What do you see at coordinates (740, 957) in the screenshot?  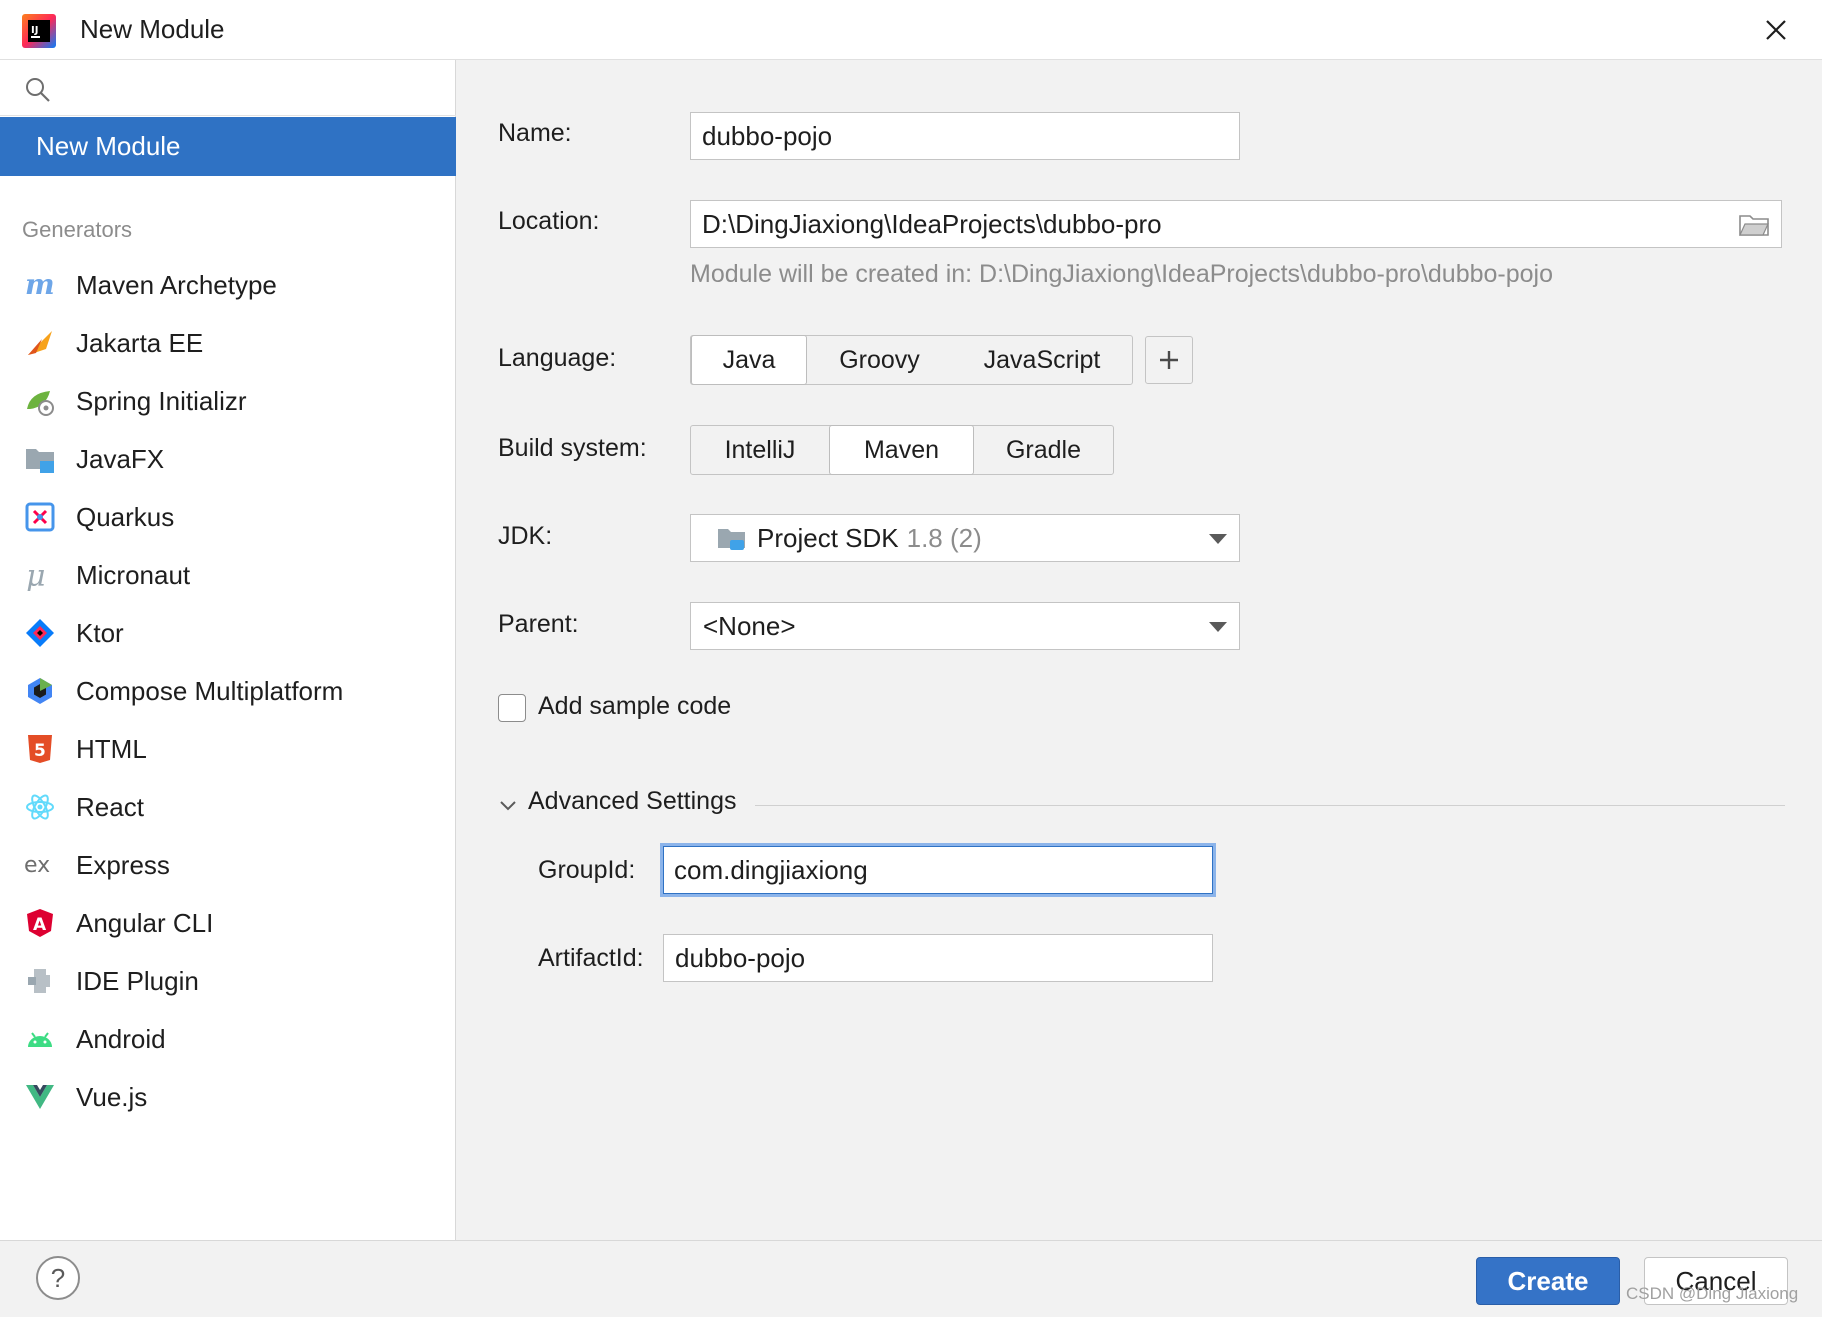 I see `artifactid-value: dubbo-pojo` at bounding box center [740, 957].